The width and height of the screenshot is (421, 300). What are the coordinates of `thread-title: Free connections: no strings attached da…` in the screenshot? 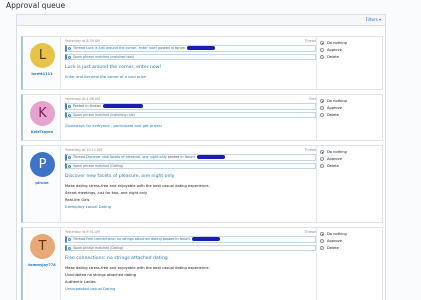 It's located at (116, 258).